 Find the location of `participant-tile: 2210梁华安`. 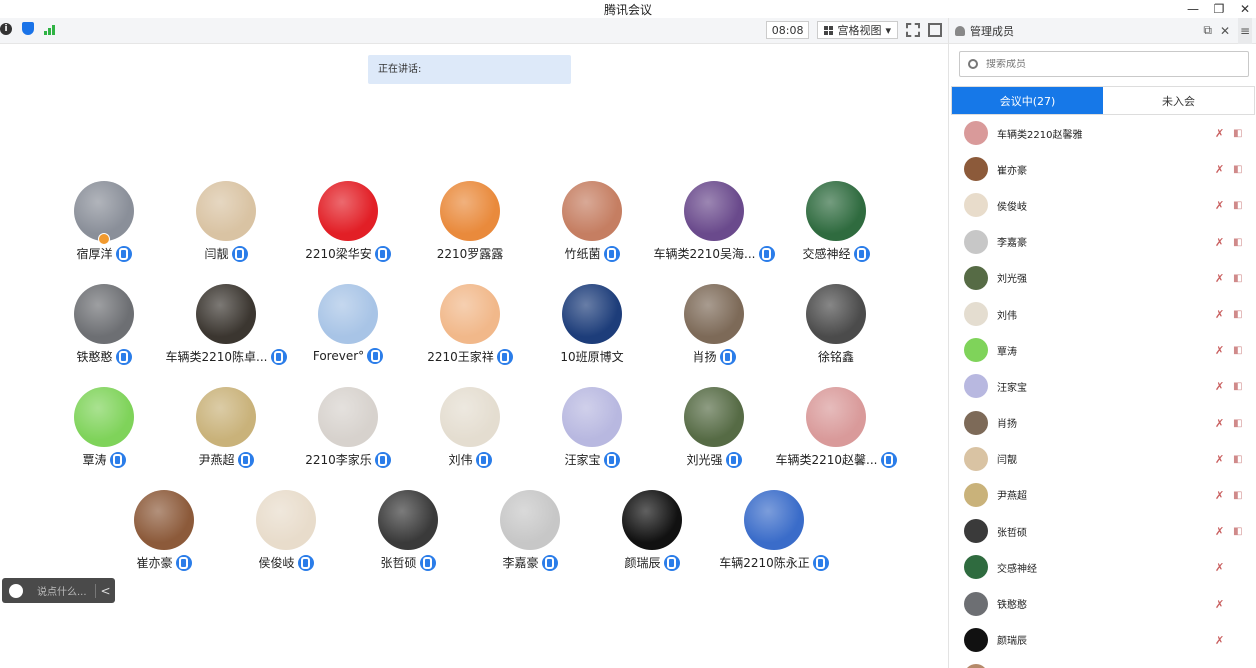

participant-tile: 2210梁华安 is located at coordinates (348, 226).